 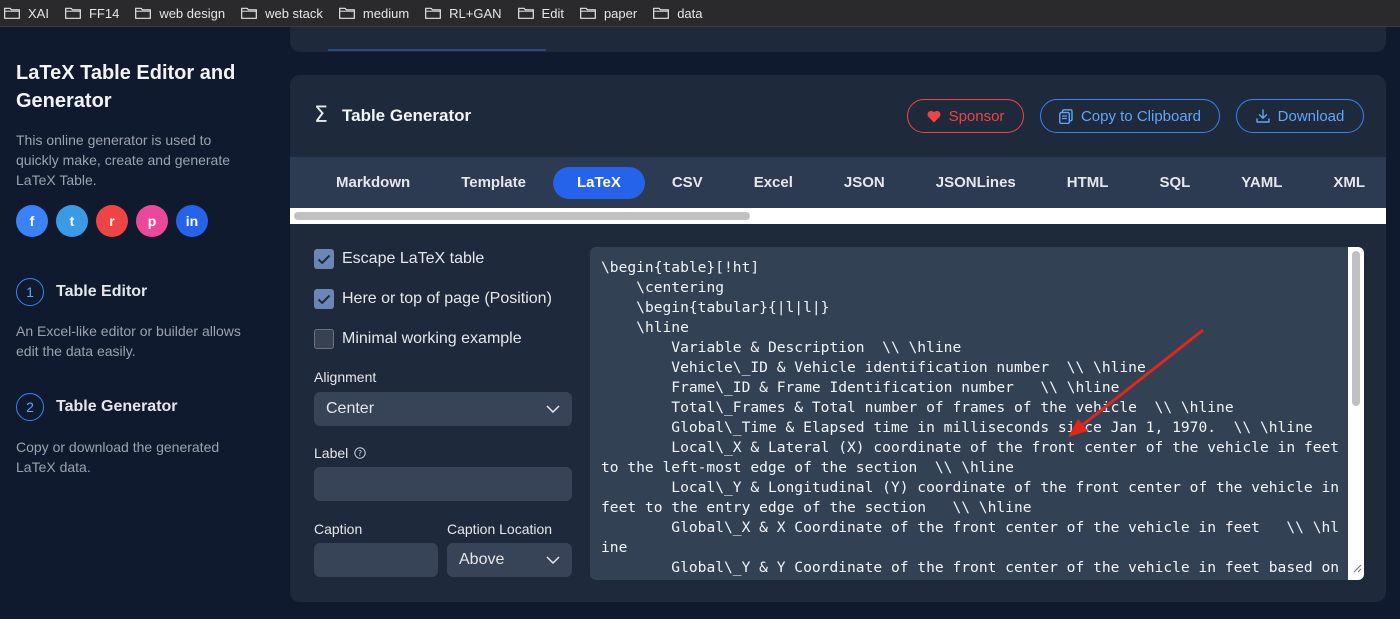 What do you see at coordinates (72, 221) in the screenshot?
I see `twitter-icon: t` at bounding box center [72, 221].